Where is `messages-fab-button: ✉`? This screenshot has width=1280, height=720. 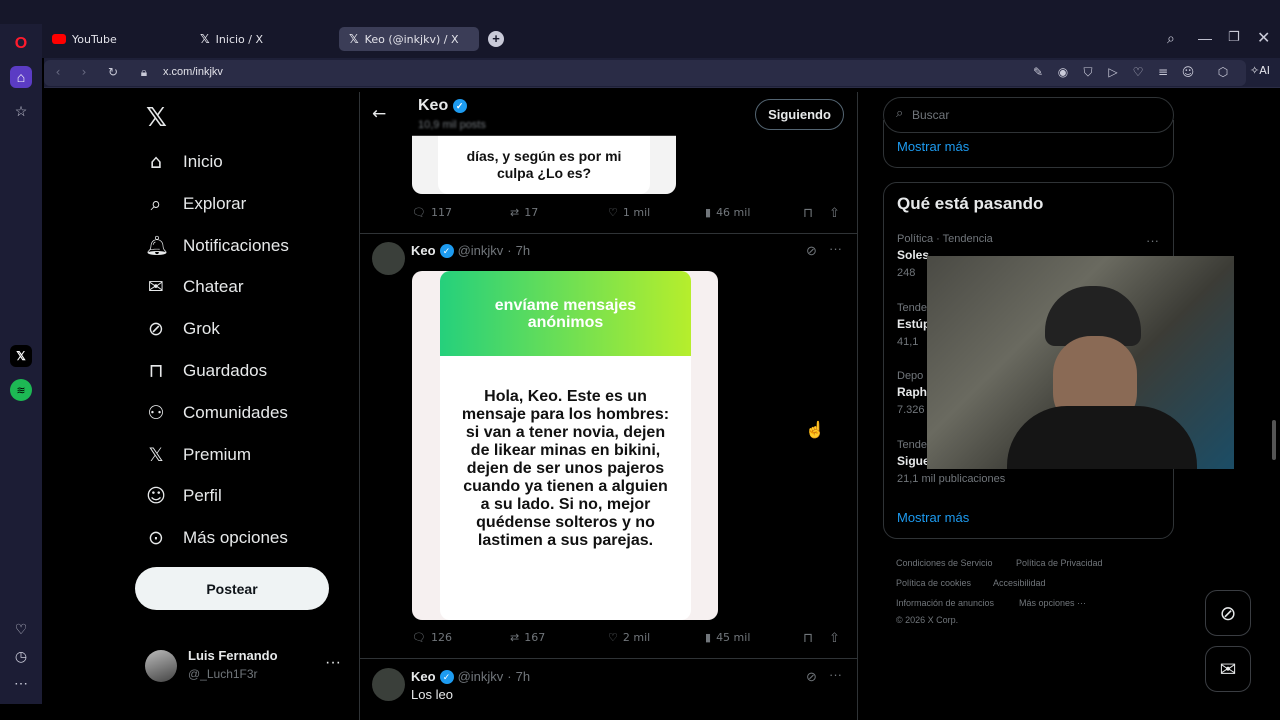 messages-fab-button: ✉ is located at coordinates (1228, 669).